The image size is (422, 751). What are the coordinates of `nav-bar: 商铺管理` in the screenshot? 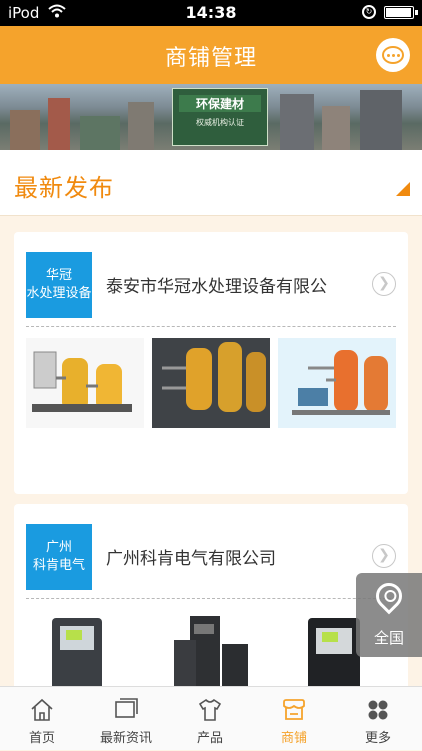 It's located at (211, 55).